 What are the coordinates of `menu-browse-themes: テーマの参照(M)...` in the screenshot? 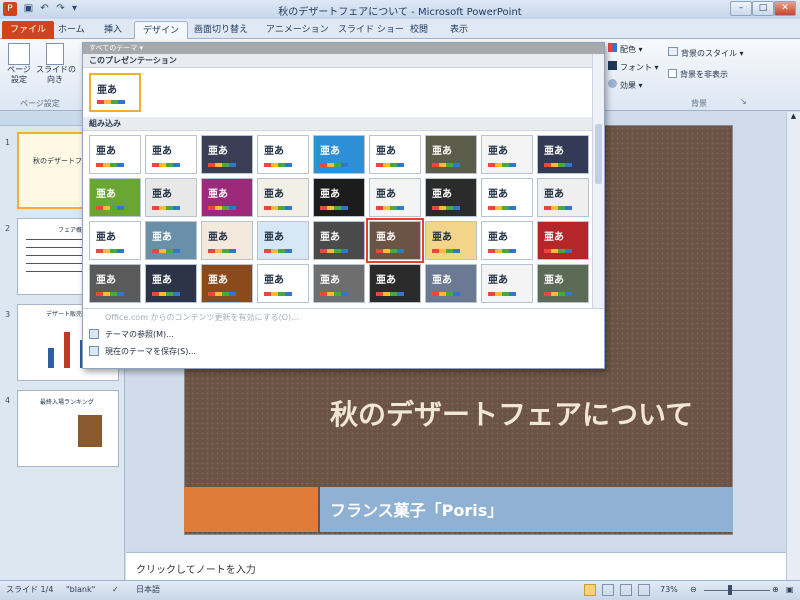 It's located at (131, 335).